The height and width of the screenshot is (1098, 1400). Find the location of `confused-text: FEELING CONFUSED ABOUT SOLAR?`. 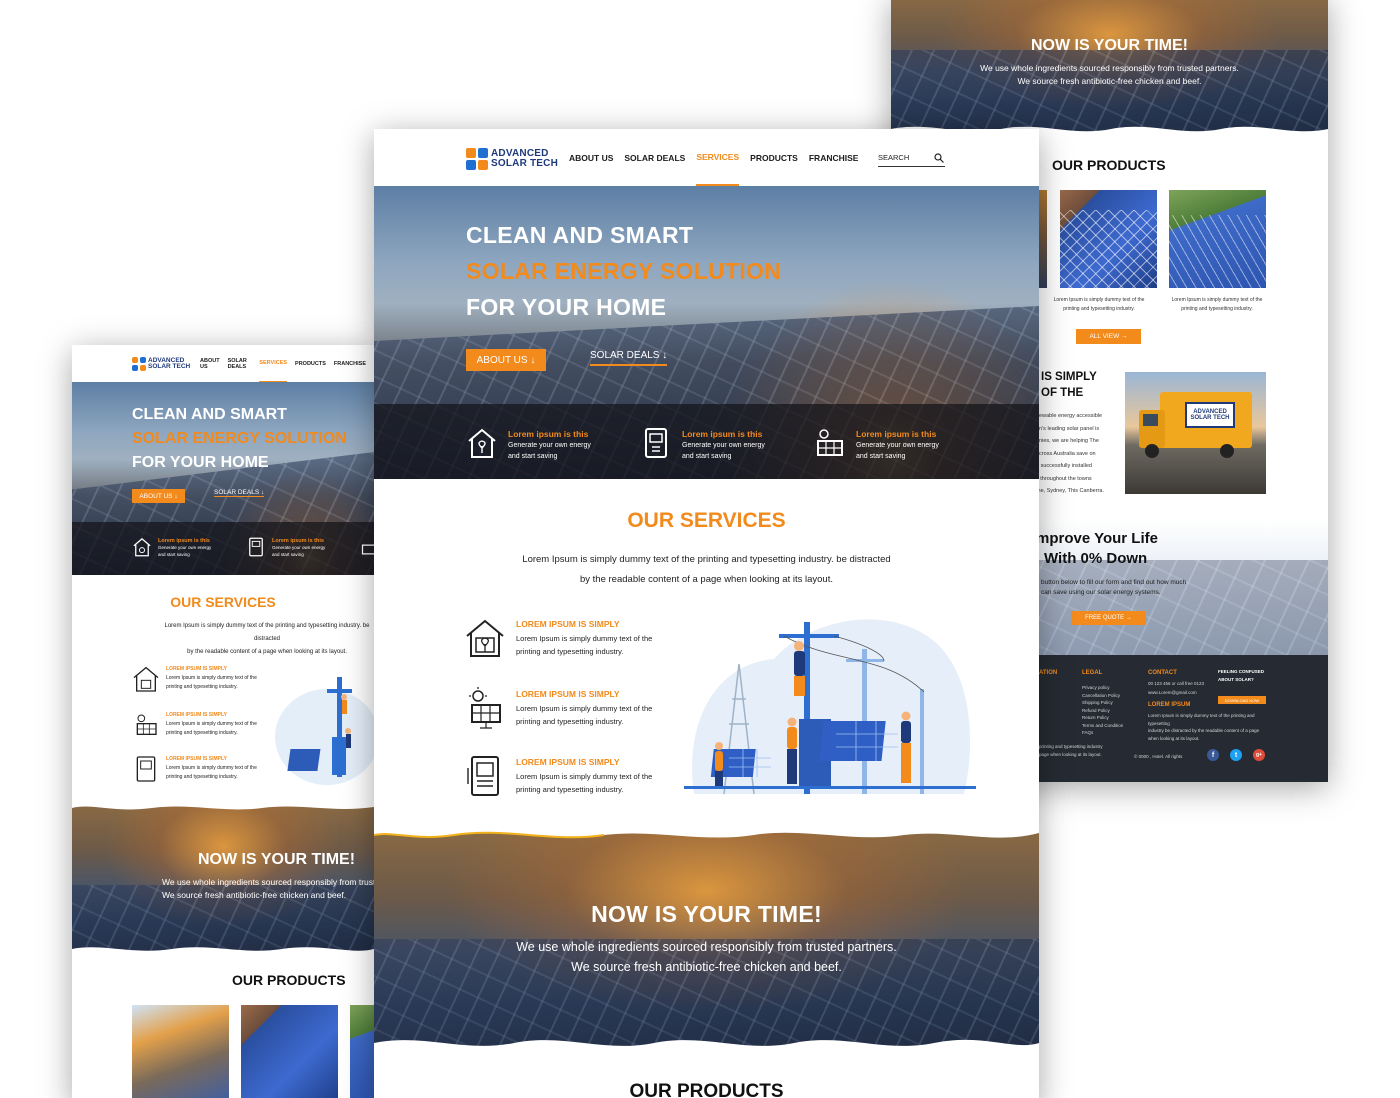

confused-text: FEELING CONFUSED ABOUT SOLAR? is located at coordinates (1241, 675).